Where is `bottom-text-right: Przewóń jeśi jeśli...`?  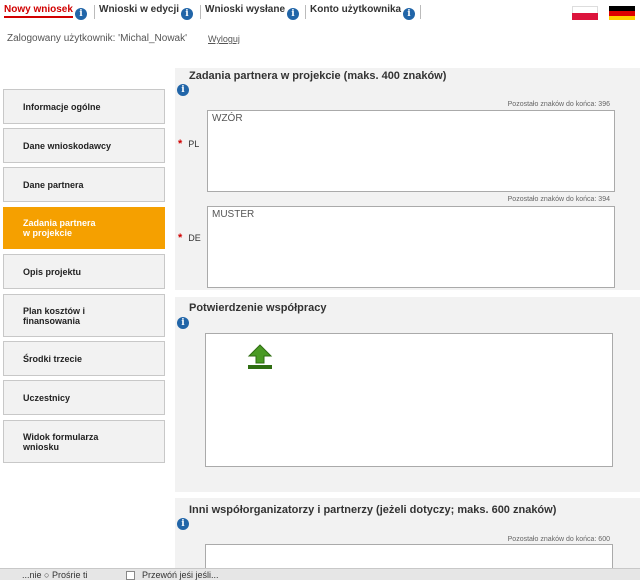
bottom-text-right: Przewóń jeśi jeśli... is located at coordinates (180, 575).